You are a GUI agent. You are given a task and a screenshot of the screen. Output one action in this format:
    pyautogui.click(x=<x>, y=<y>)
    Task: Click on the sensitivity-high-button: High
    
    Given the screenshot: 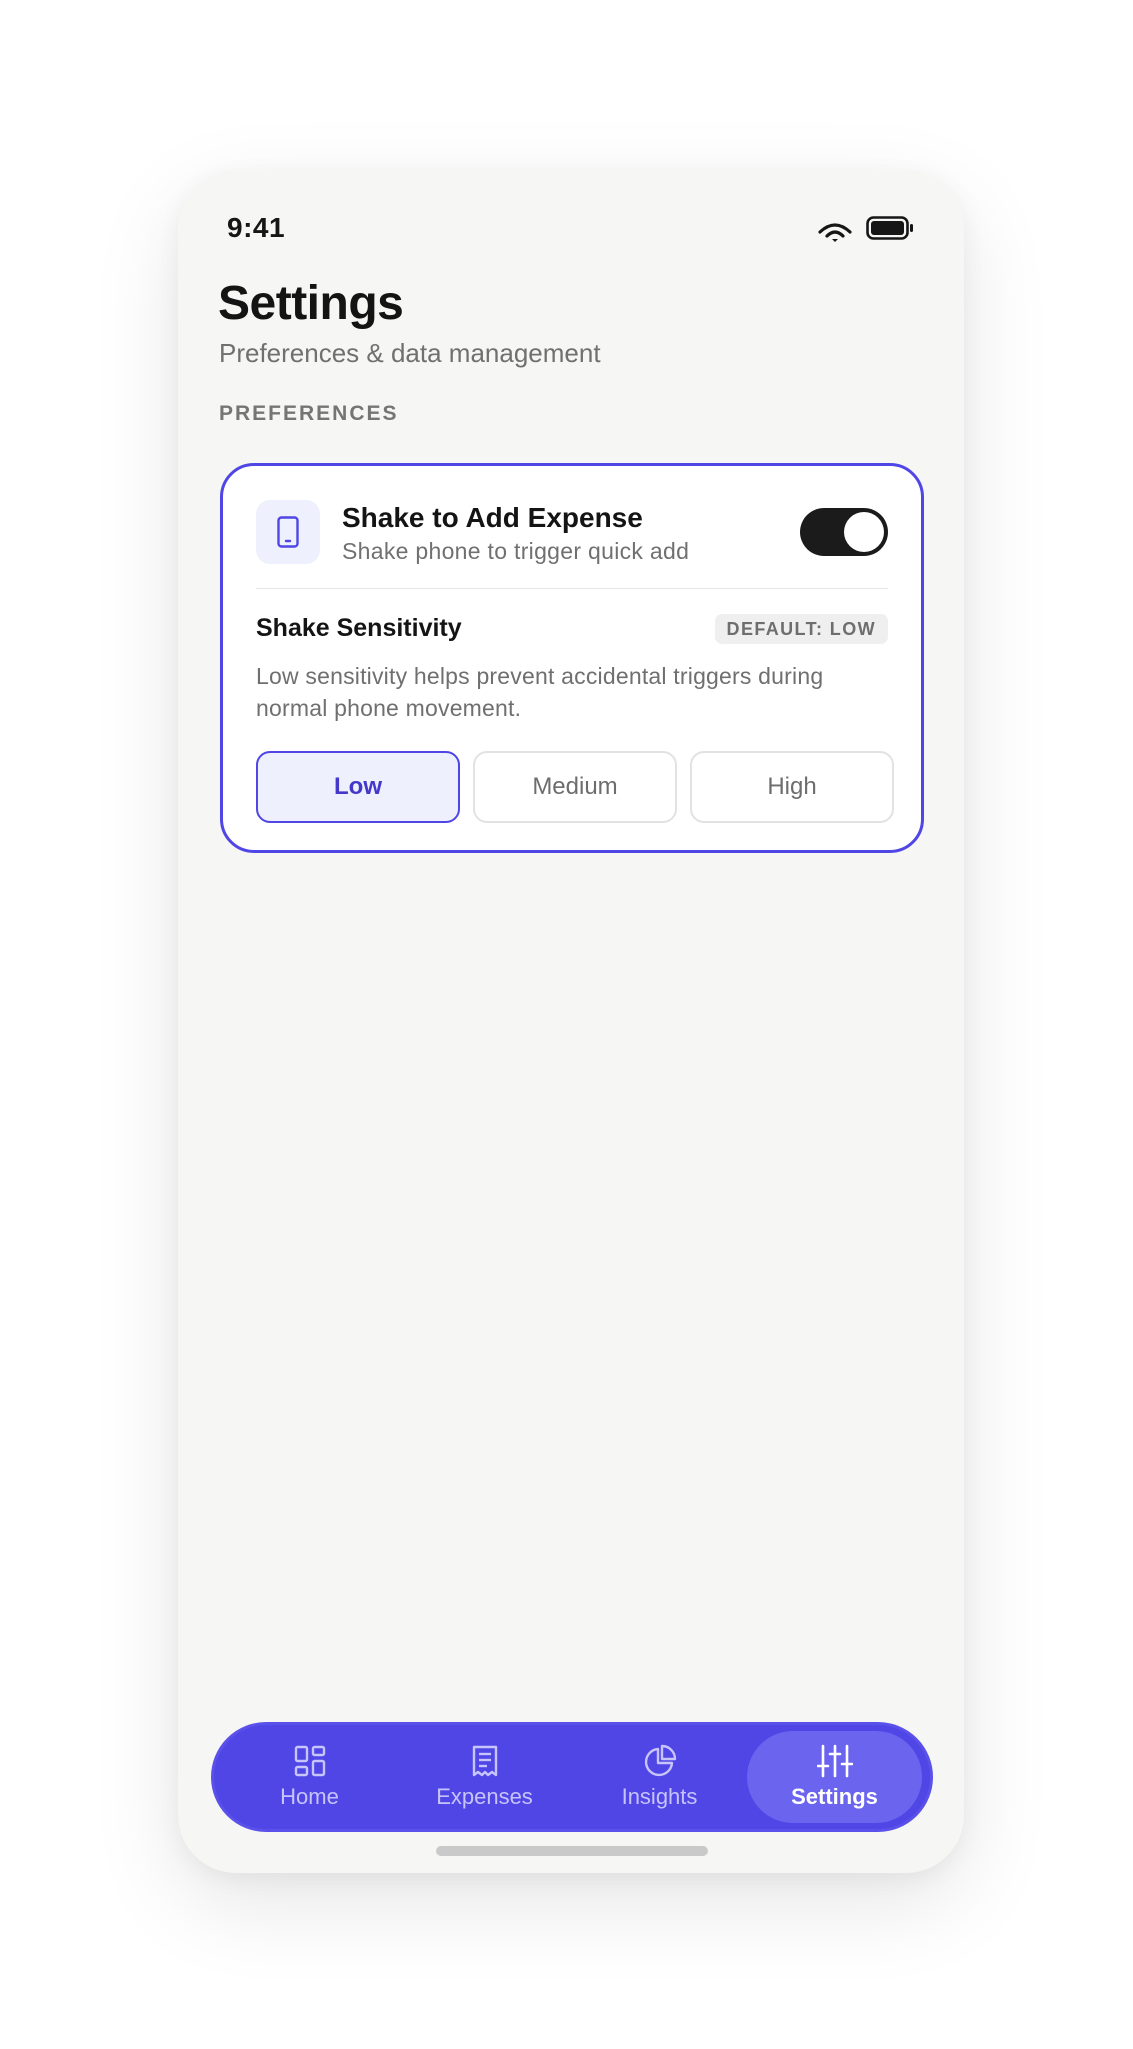 What is the action you would take?
    pyautogui.click(x=792, y=787)
    